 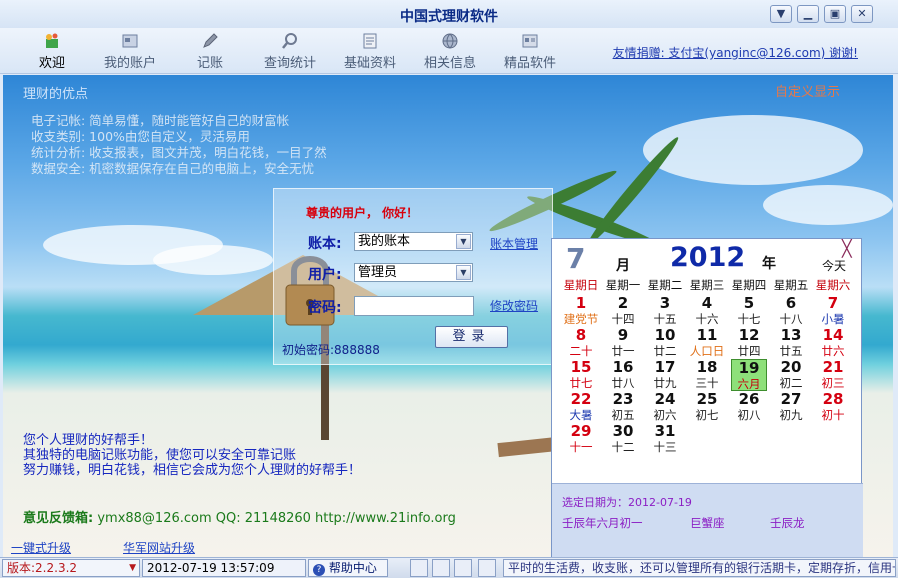 I want to click on calendar-year: 2012, so click(x=707, y=257).